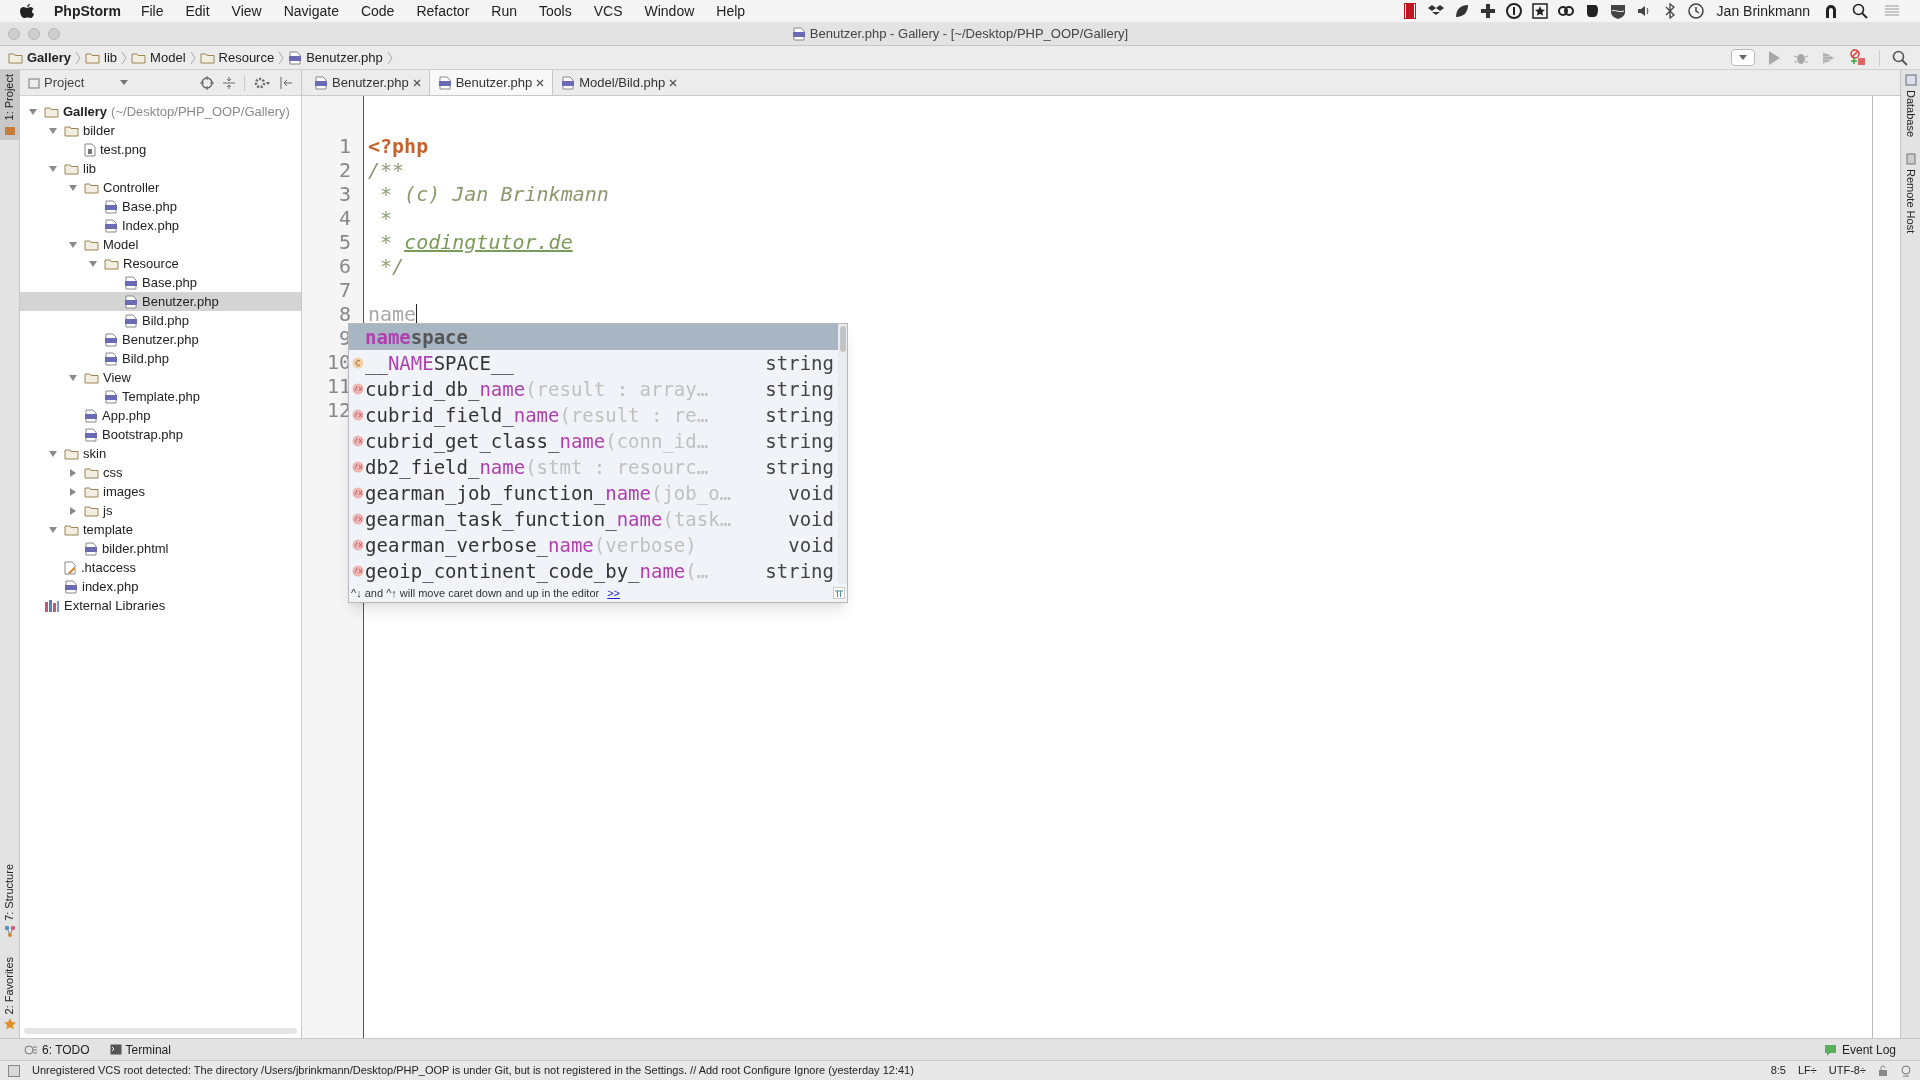  What do you see at coordinates (160, 206) in the screenshot?
I see `tree-item: Base.php` at bounding box center [160, 206].